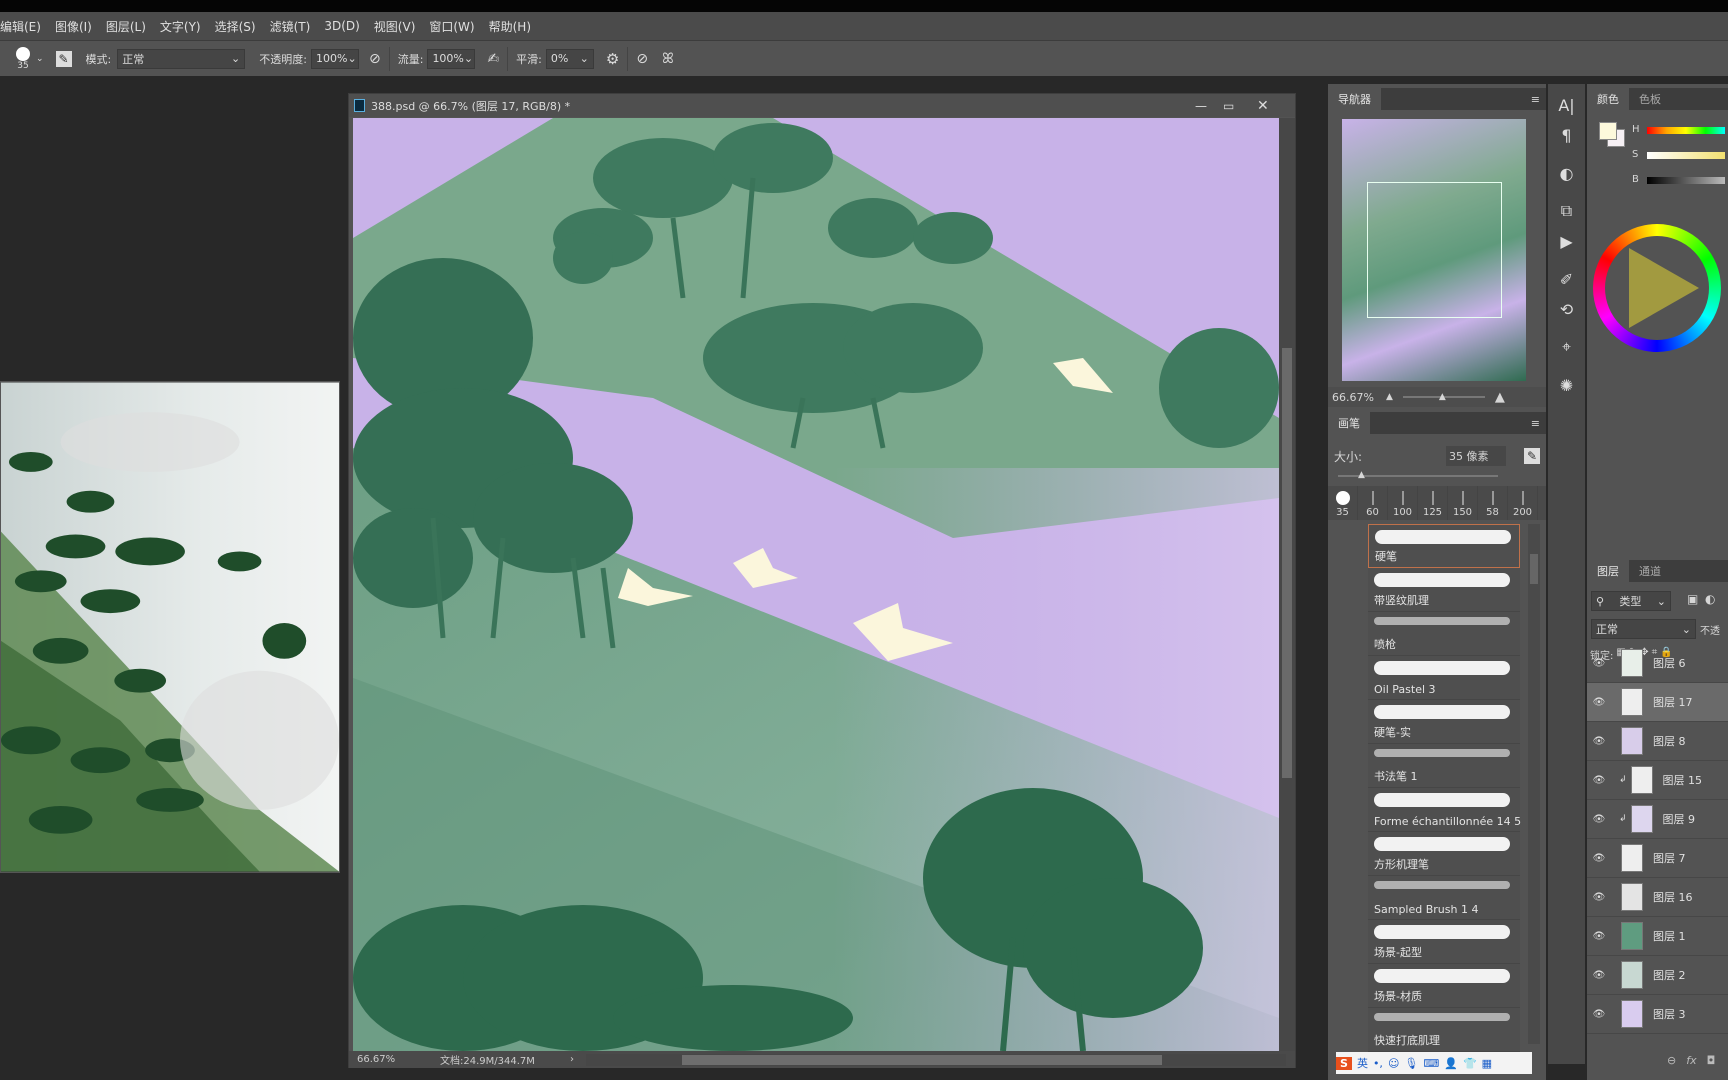 This screenshot has width=1728, height=1080. What do you see at coordinates (493, 59) in the screenshot?
I see `airbrush-icon: ✍` at bounding box center [493, 59].